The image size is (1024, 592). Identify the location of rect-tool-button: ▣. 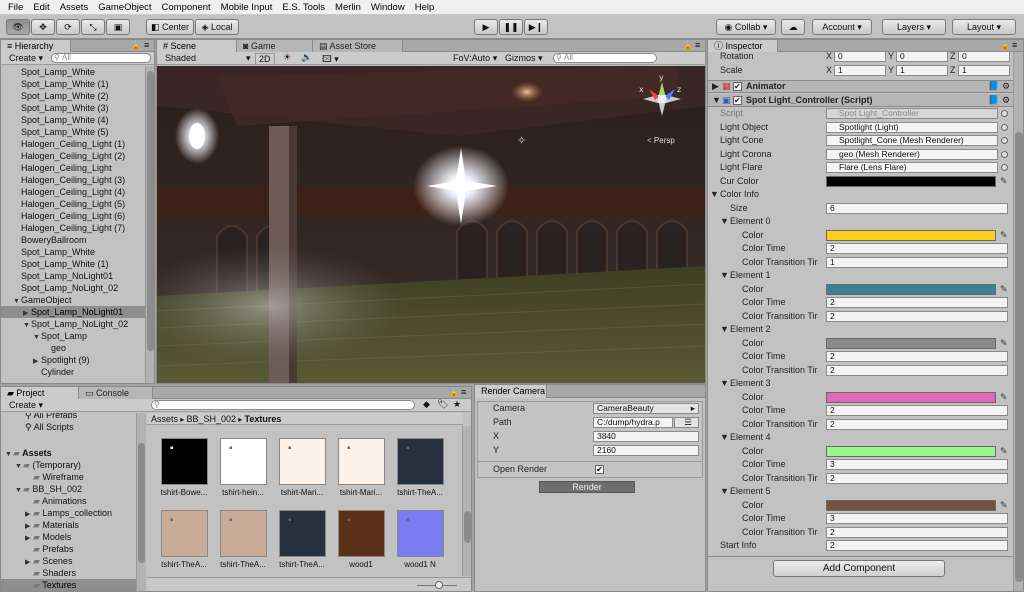
(118, 27).